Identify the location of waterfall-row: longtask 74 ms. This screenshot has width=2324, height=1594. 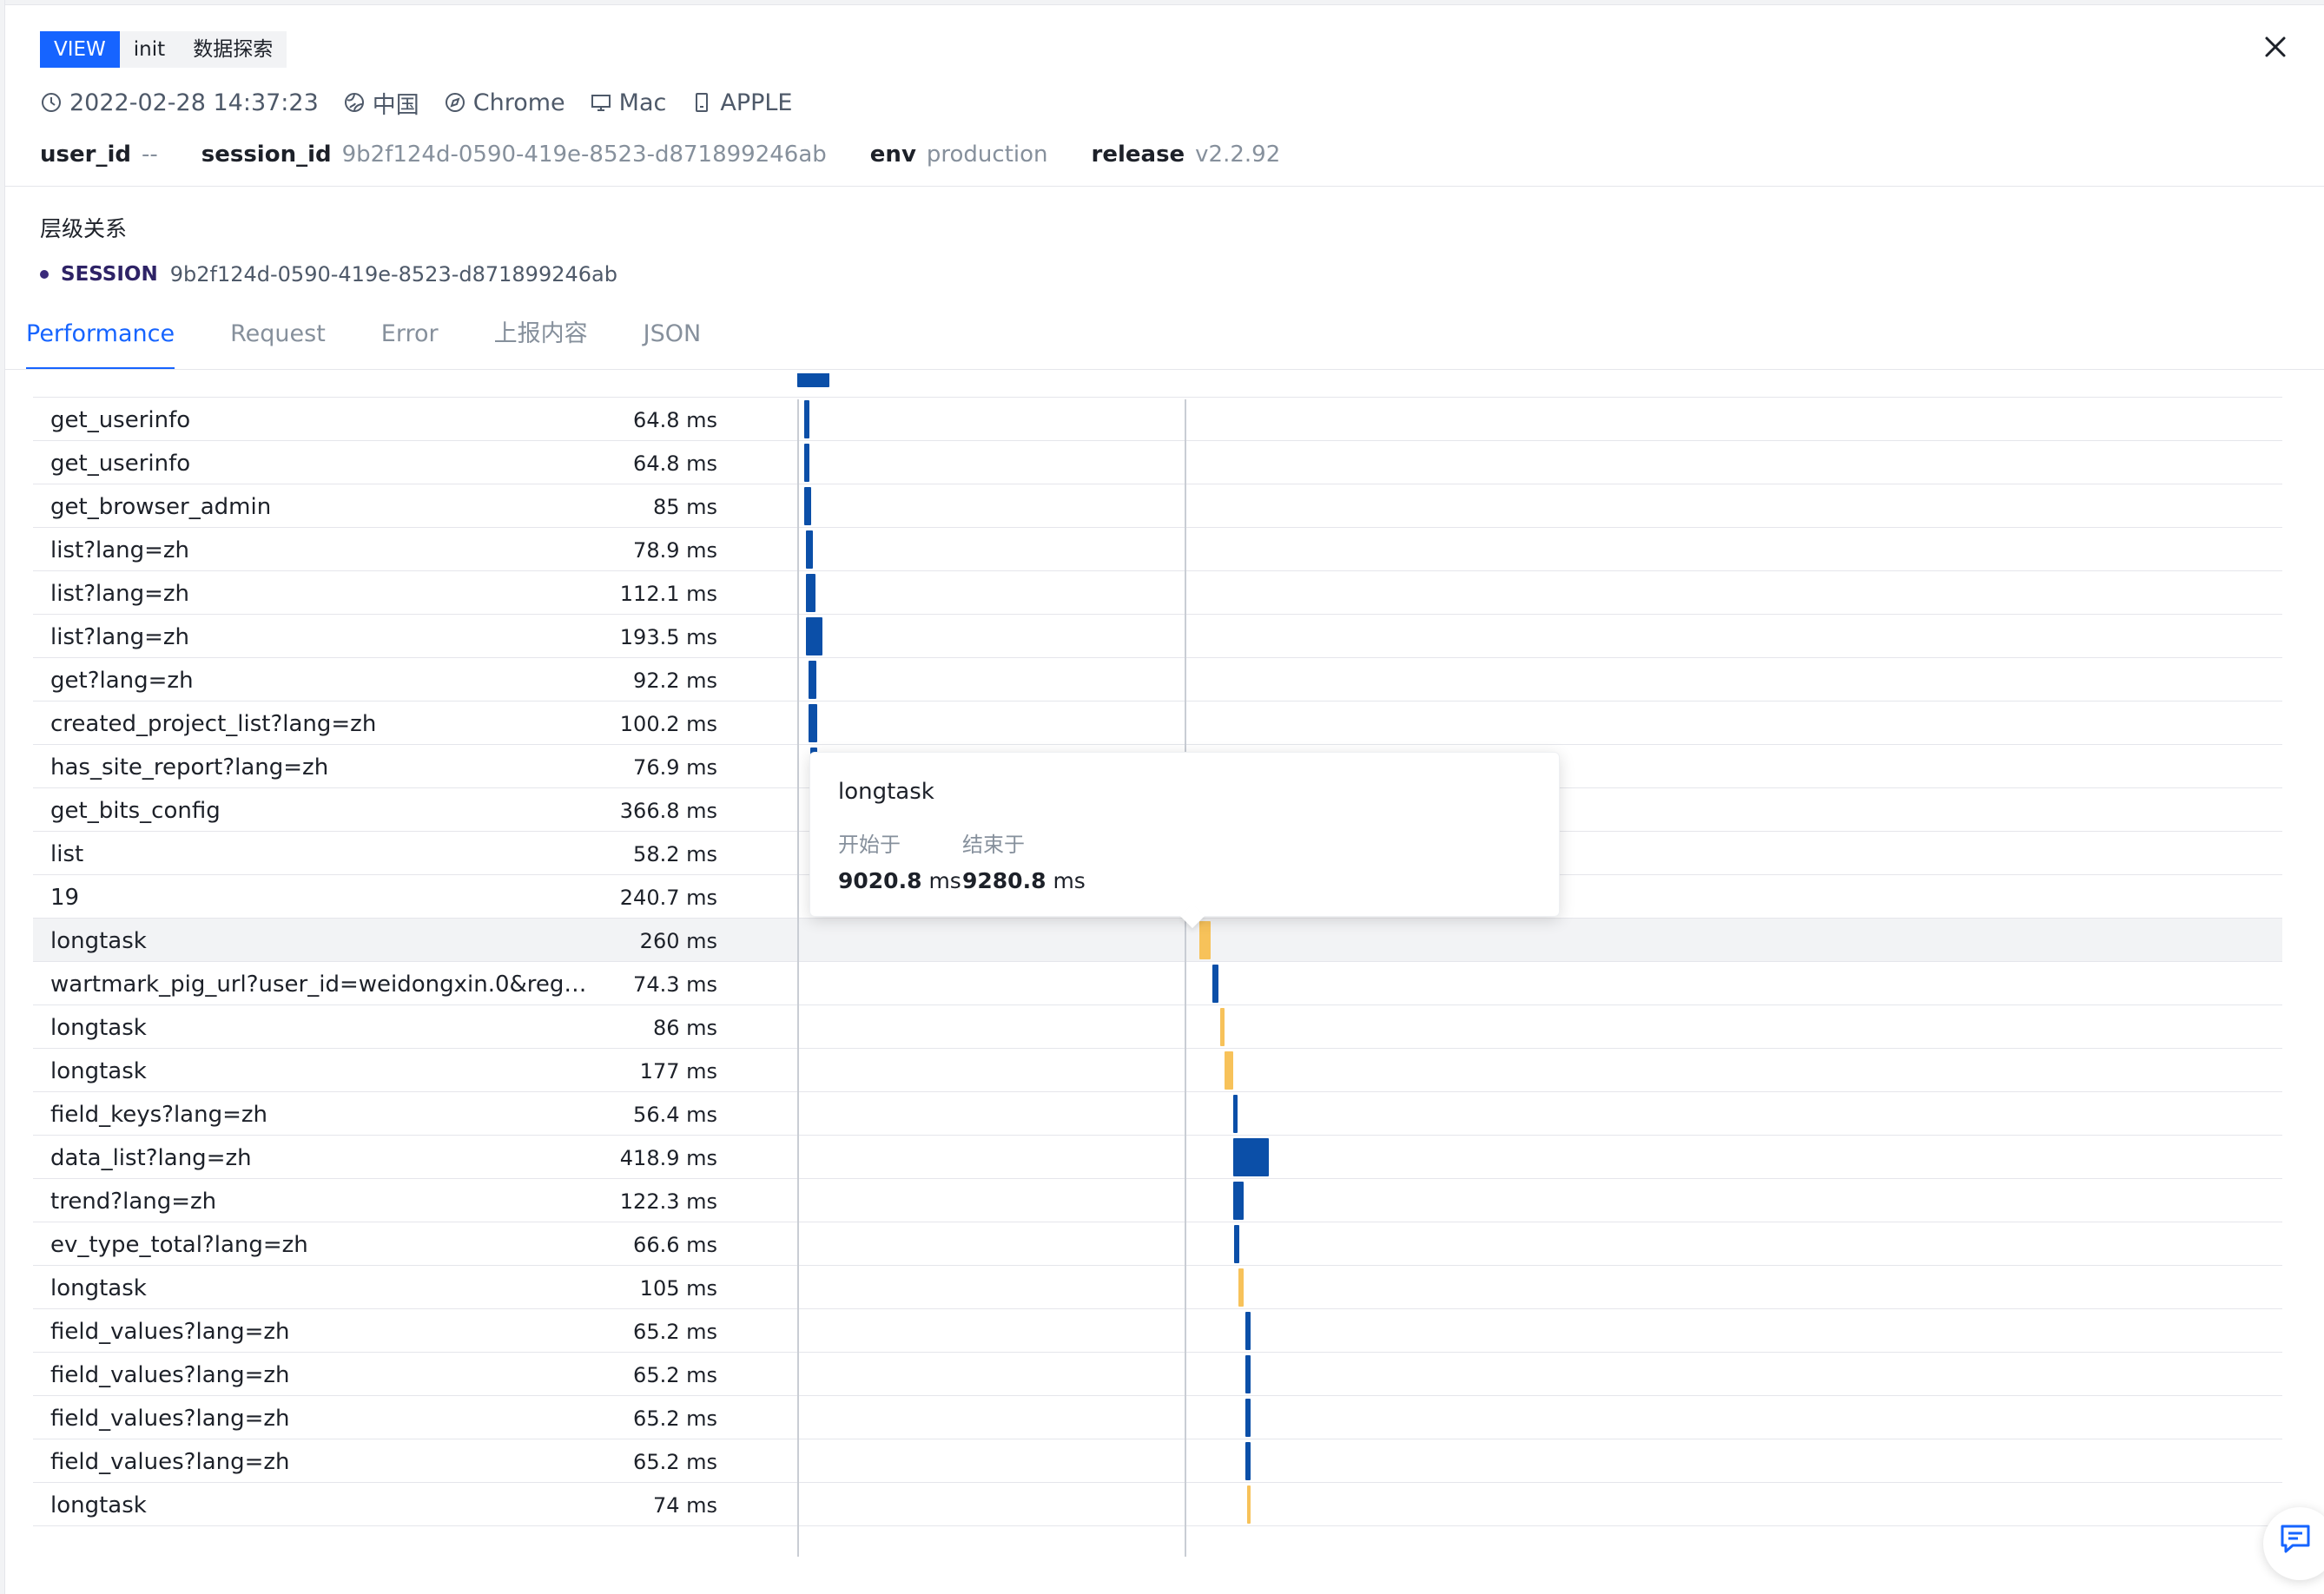
(1157, 1504).